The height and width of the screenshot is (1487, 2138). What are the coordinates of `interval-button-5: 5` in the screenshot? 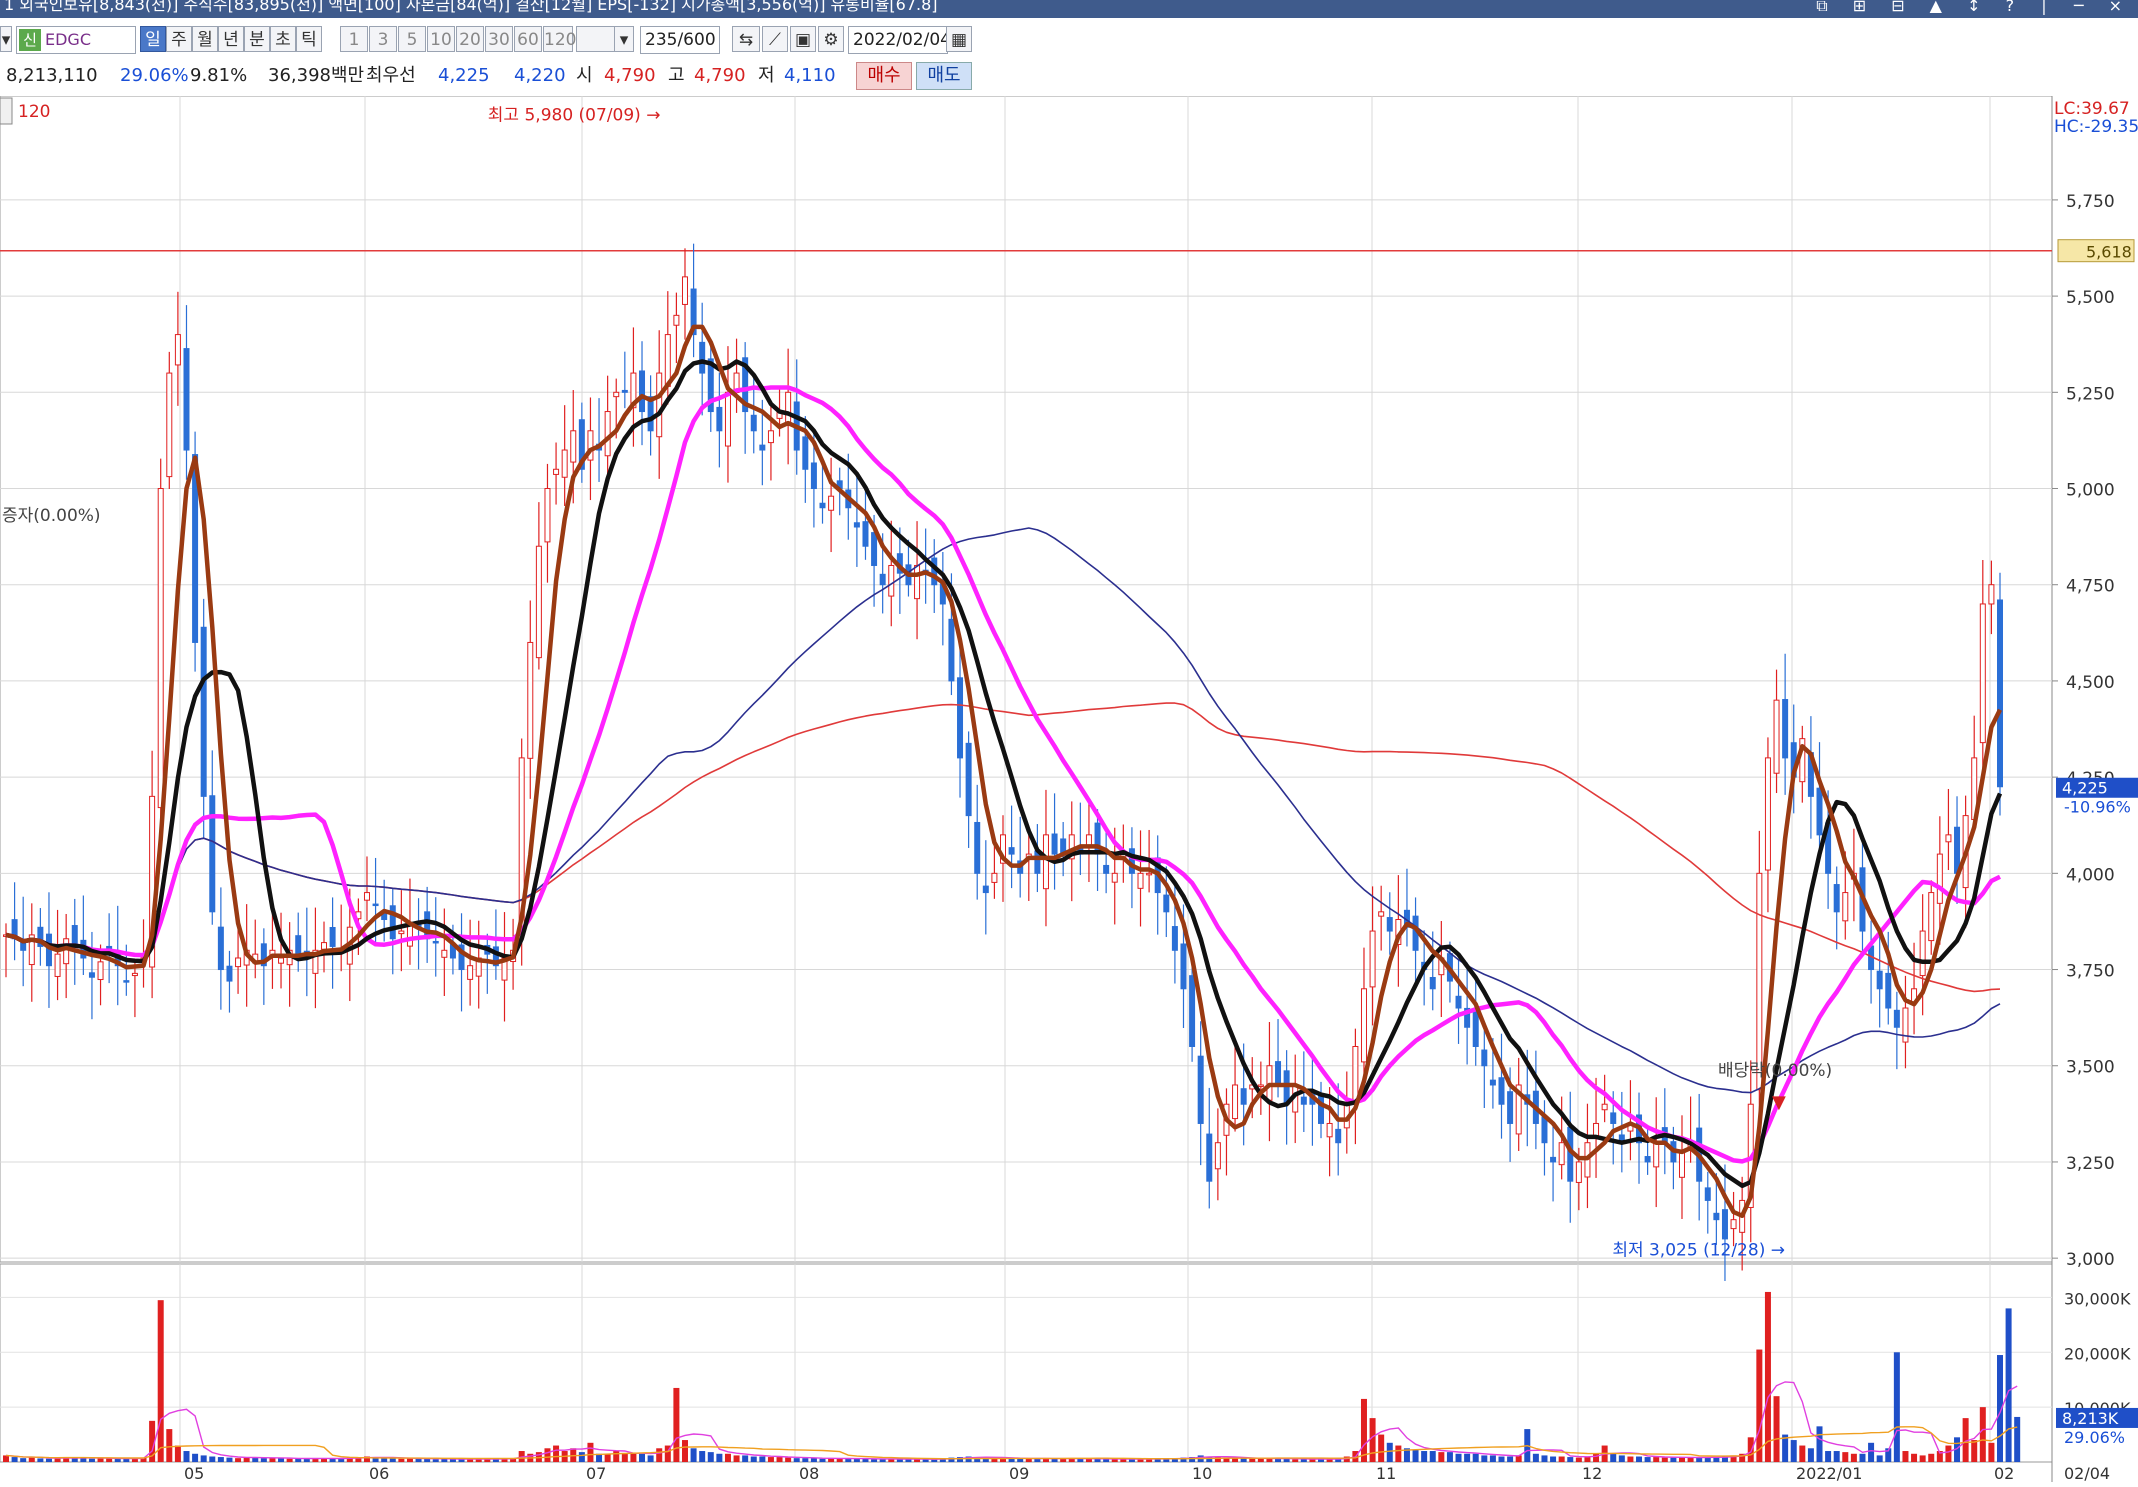 It's located at (412, 39).